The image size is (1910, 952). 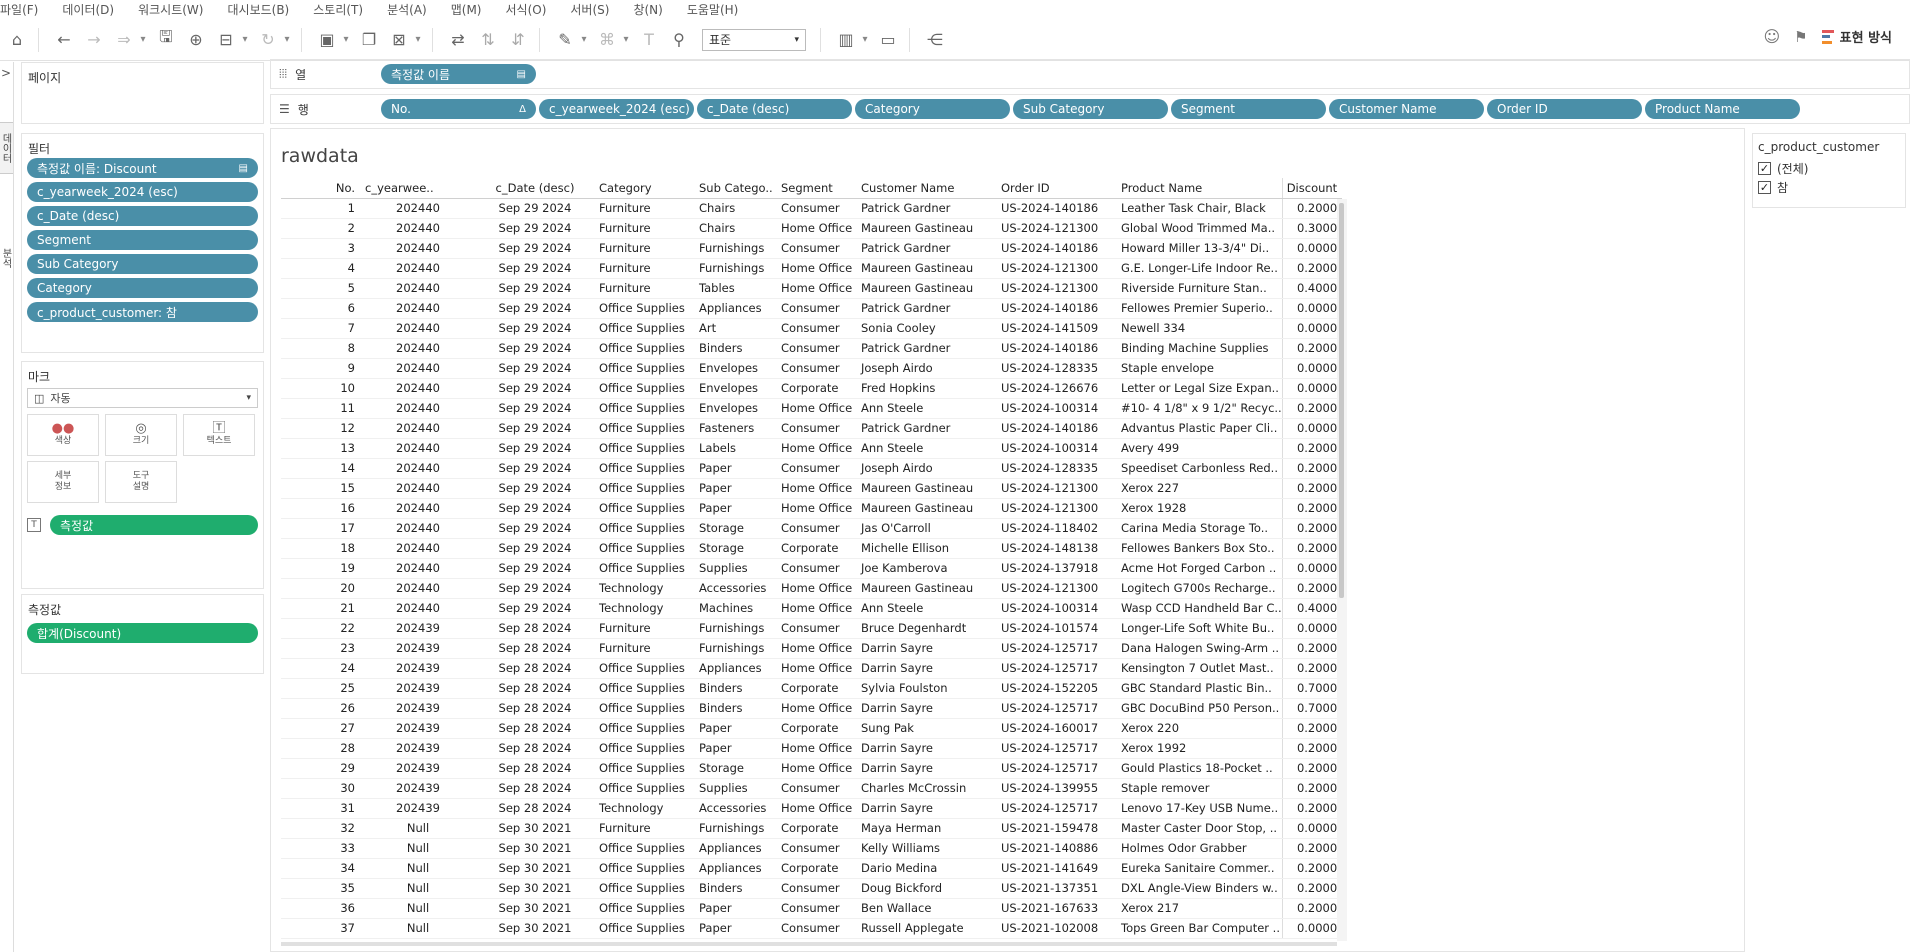 I want to click on duplicate-sheet-icon: ❐, so click(x=369, y=40).